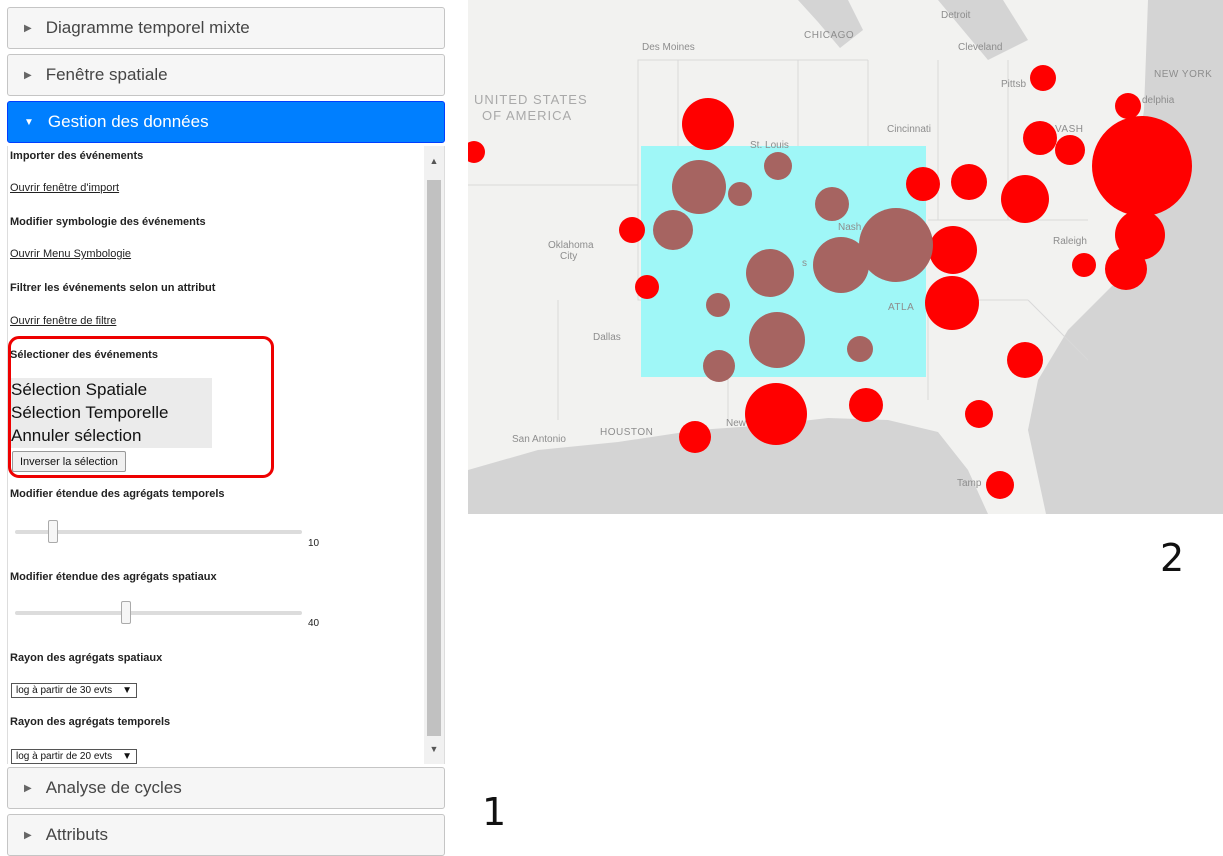 This screenshot has width=1223, height=856. What do you see at coordinates (141, 407) in the screenshot?
I see `highlight-box` at bounding box center [141, 407].